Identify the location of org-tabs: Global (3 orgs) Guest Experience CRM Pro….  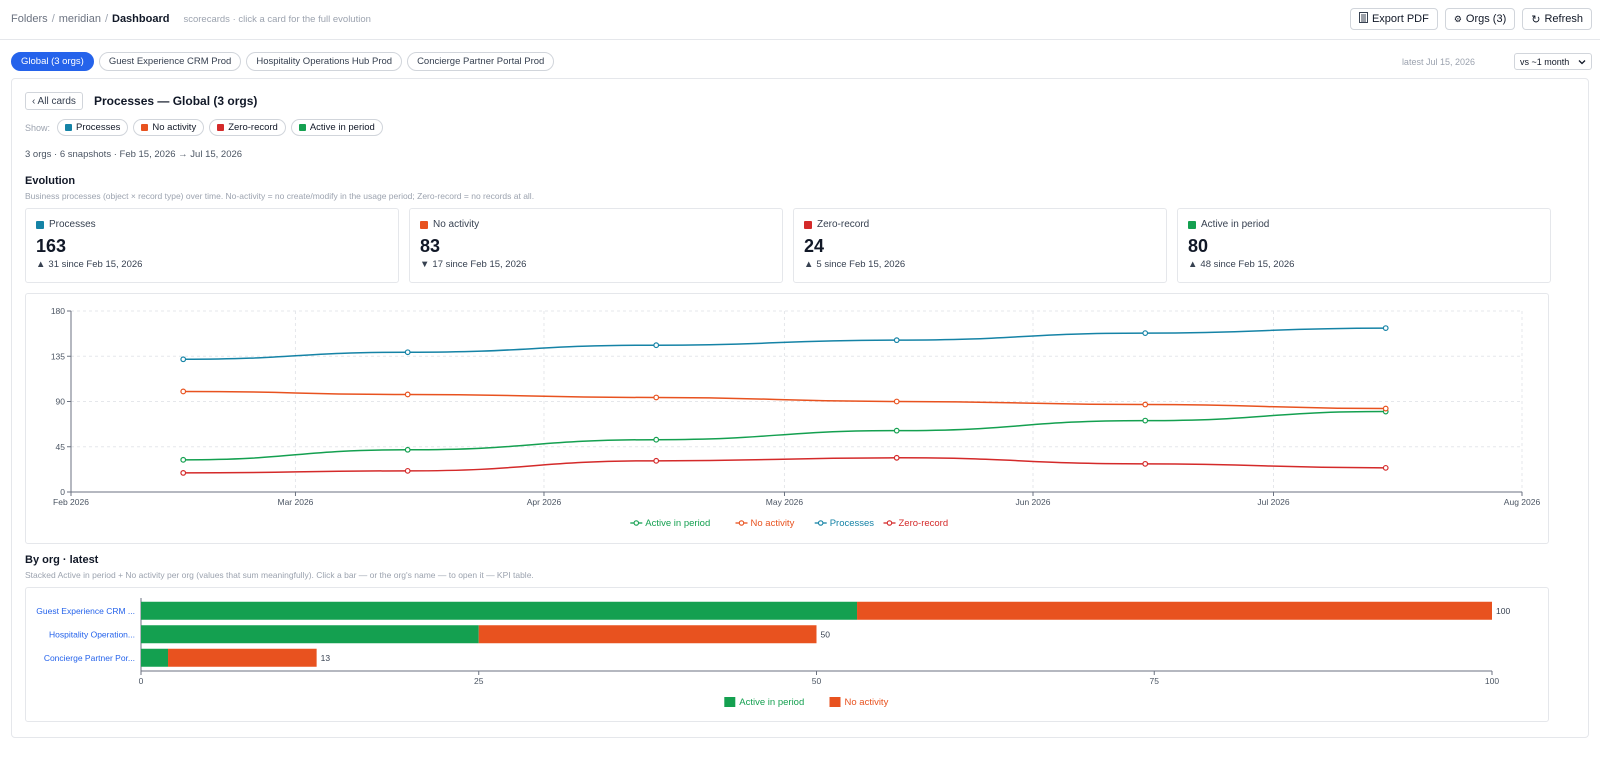
(283, 61).